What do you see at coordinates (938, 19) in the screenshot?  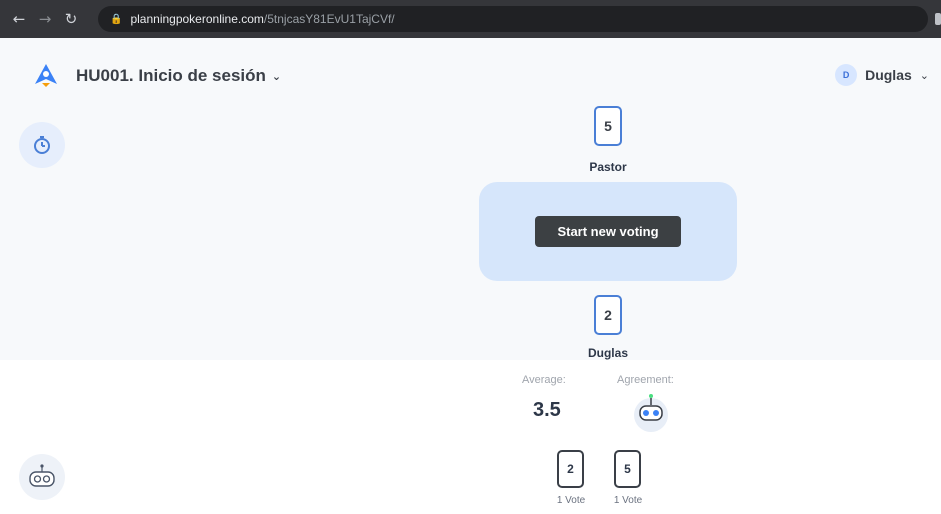 I see `extension-icon` at bounding box center [938, 19].